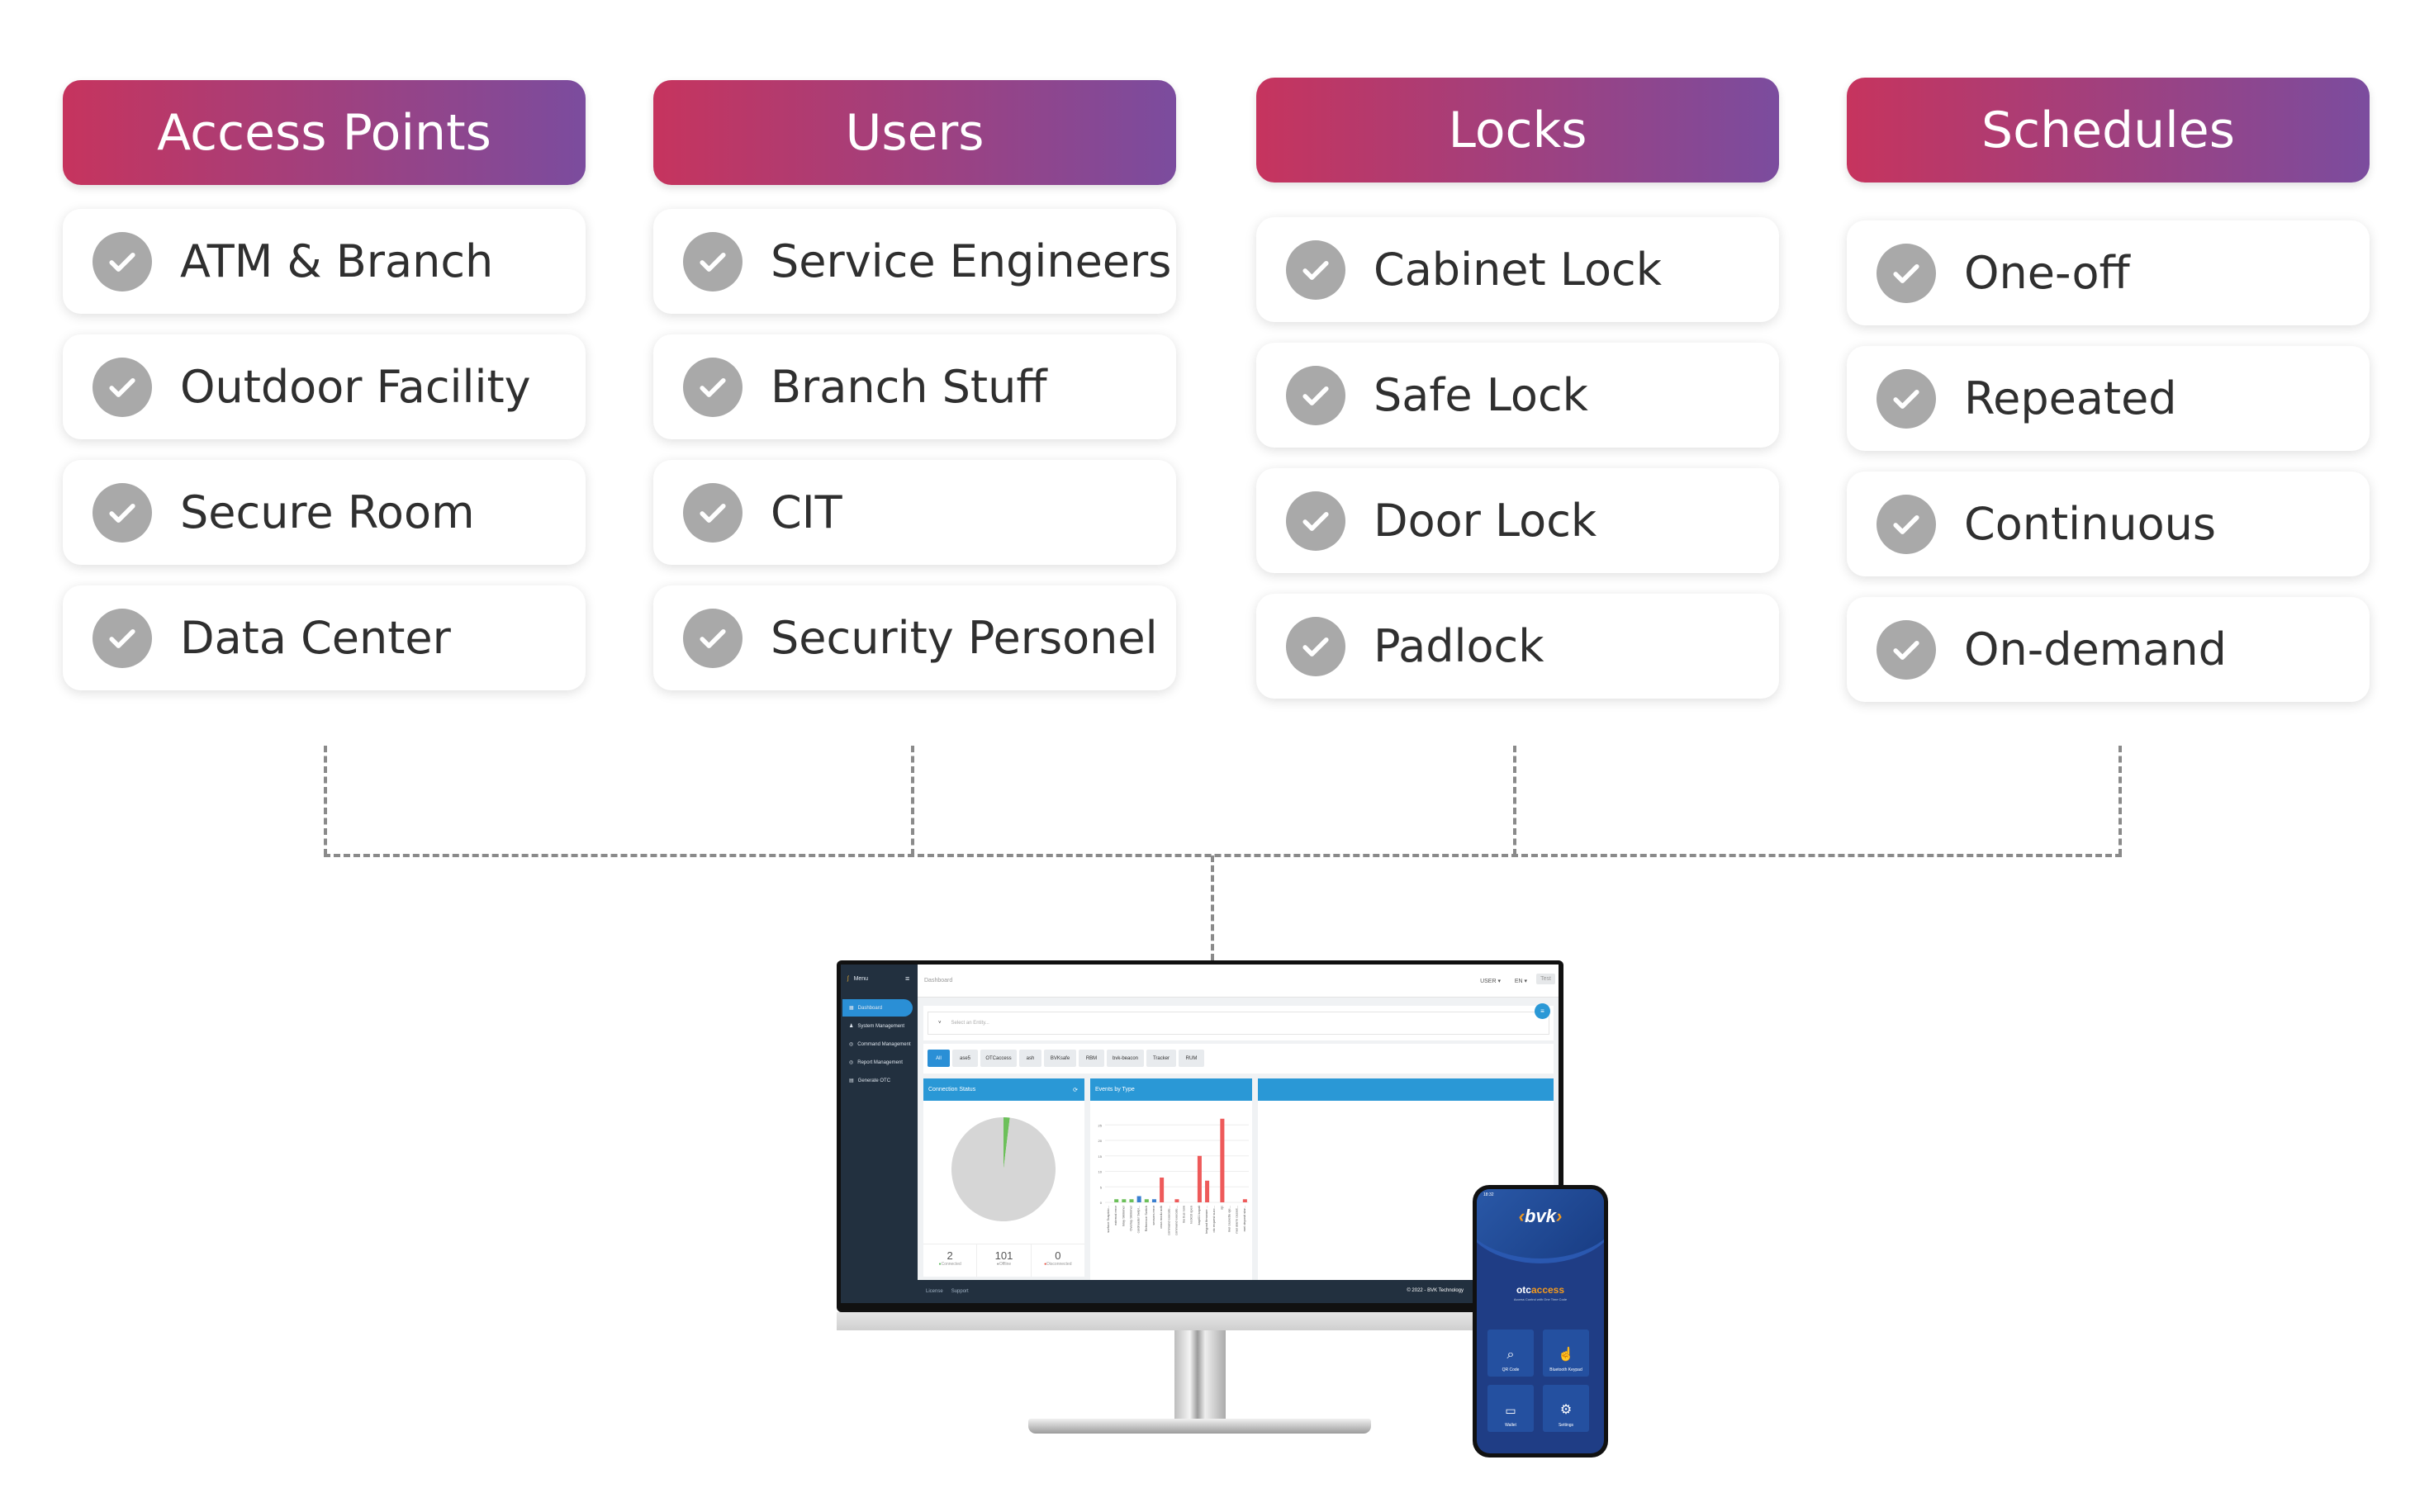  Describe the element at coordinates (965, 638) in the screenshot. I see `feature-label: Security Personel` at that location.